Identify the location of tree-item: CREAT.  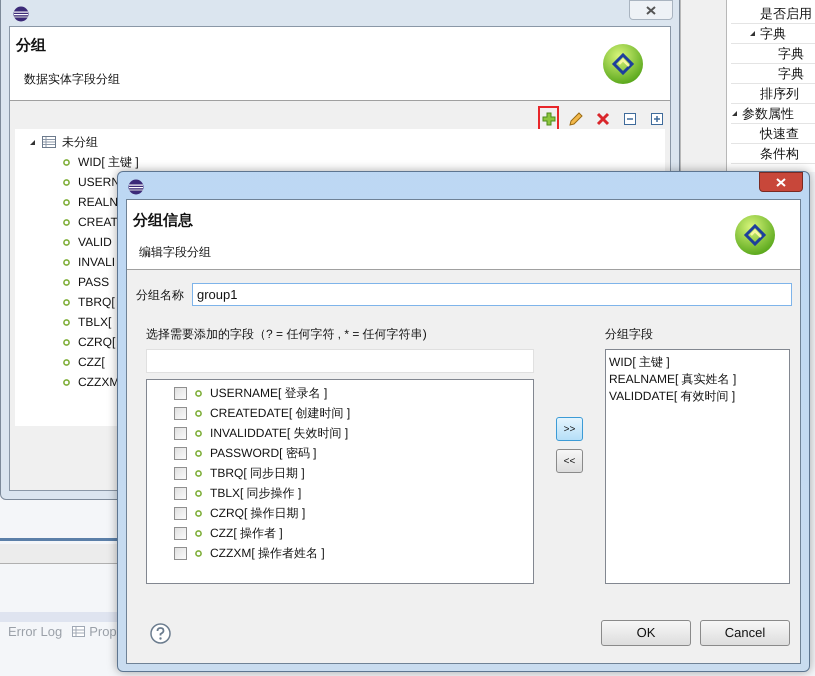
(98, 222).